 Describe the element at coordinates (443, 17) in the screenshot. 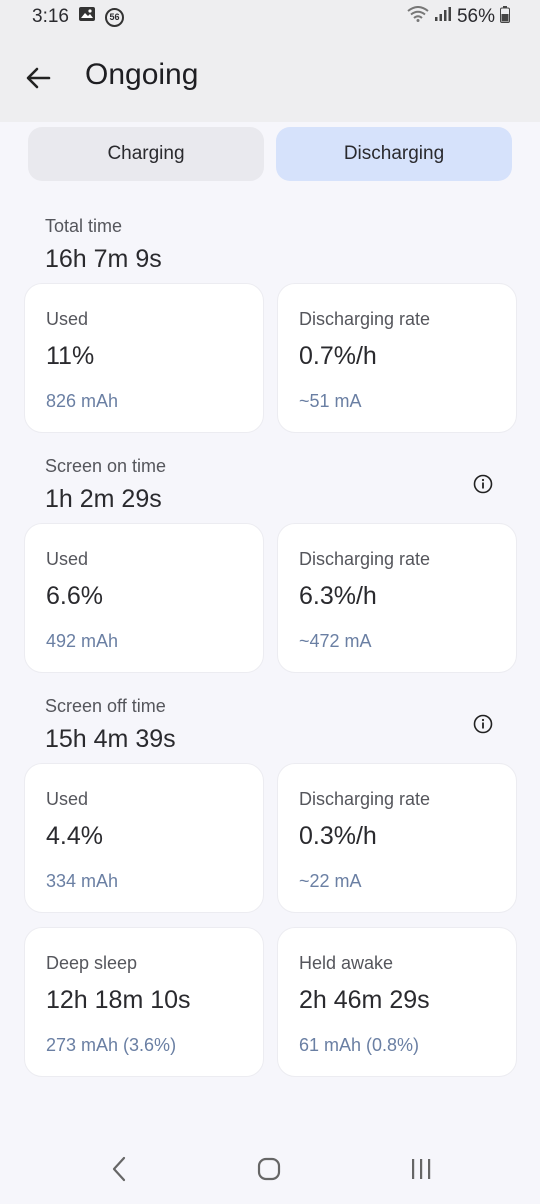

I see `signal-icon` at that location.